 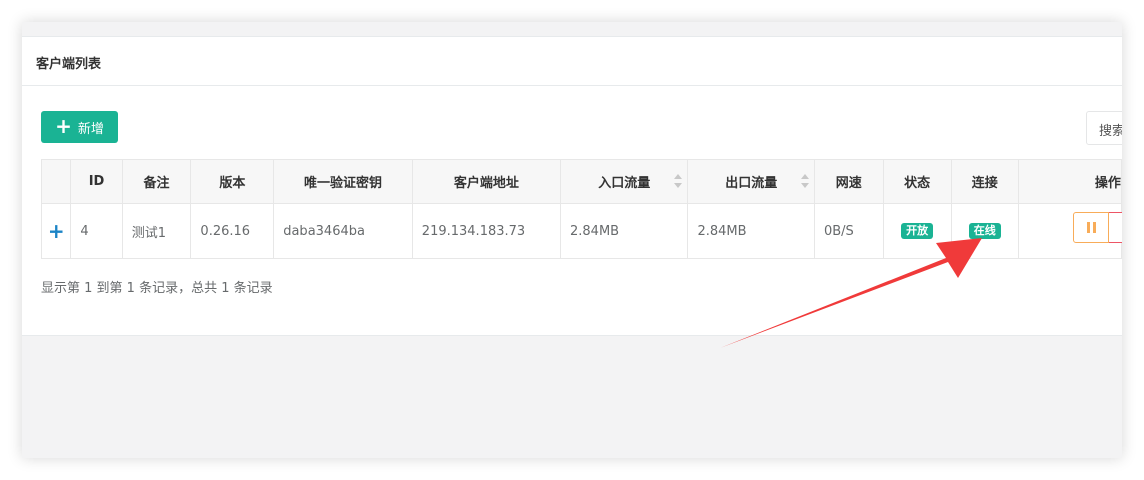 What do you see at coordinates (1091, 227) in the screenshot?
I see `pause-button` at bounding box center [1091, 227].